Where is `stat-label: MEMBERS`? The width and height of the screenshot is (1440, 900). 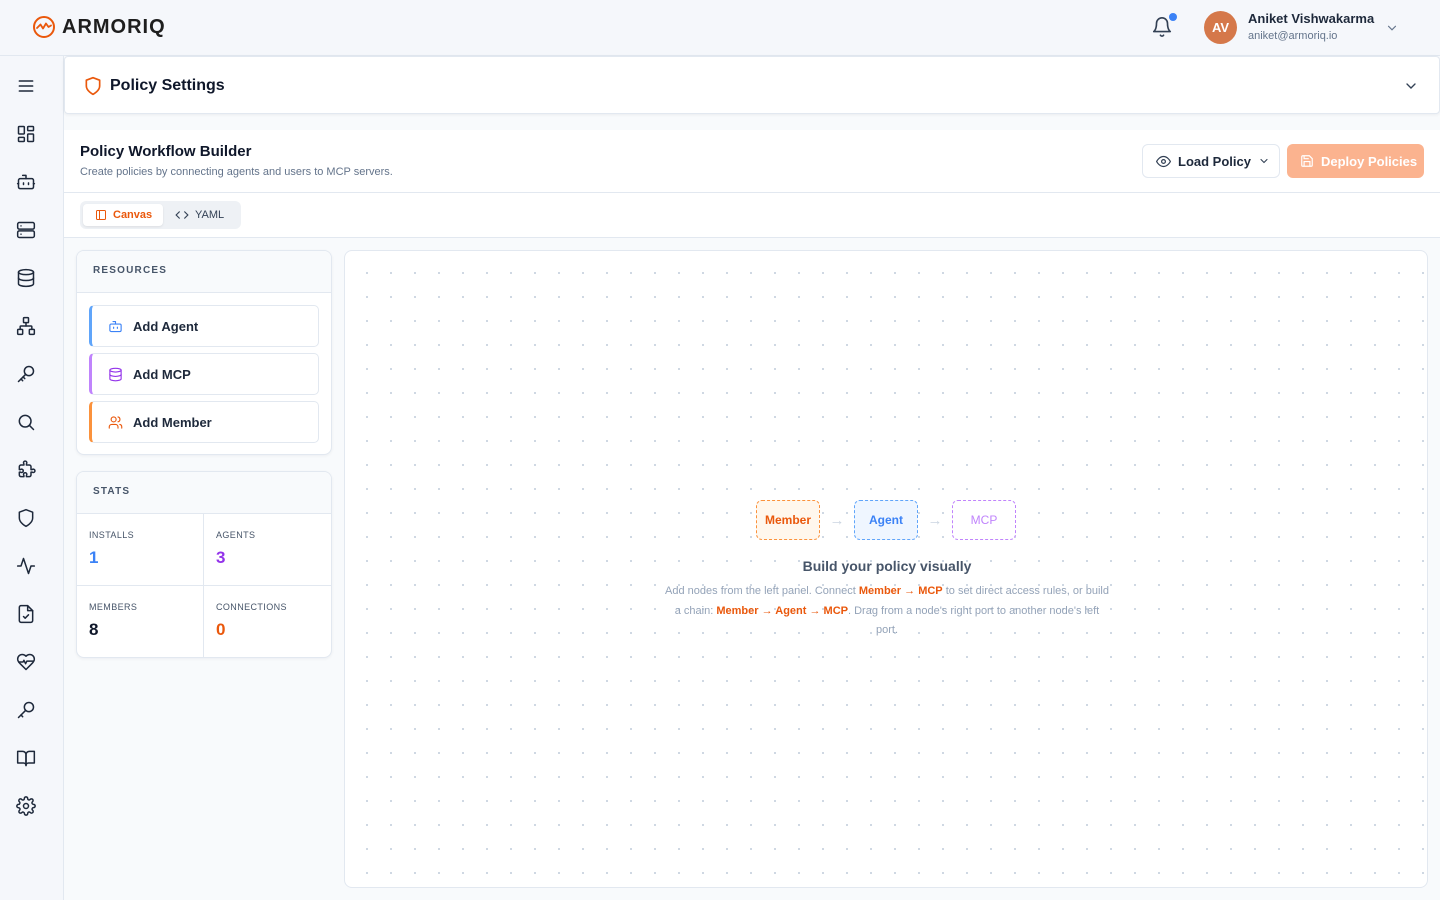
stat-label: MEMBERS is located at coordinates (113, 607).